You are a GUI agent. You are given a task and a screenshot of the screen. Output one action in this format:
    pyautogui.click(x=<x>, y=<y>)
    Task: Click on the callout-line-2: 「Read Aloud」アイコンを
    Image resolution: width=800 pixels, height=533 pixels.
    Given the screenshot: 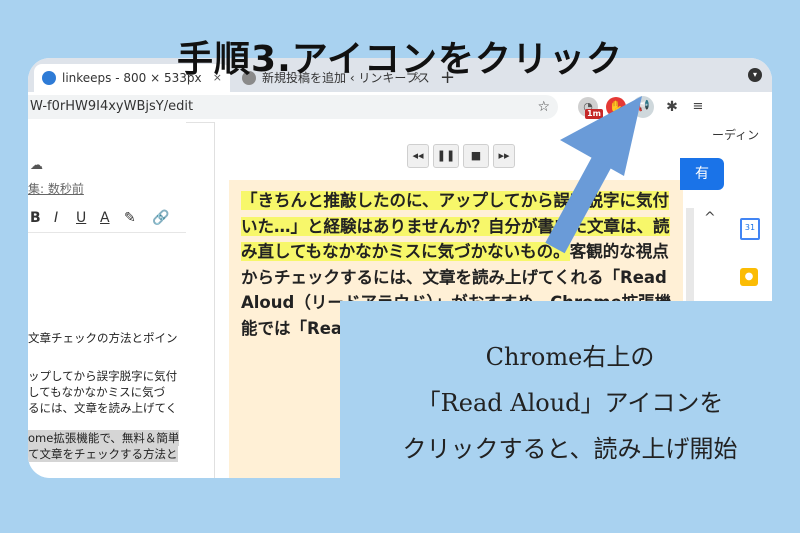 What is the action you would take?
    pyautogui.click(x=570, y=403)
    